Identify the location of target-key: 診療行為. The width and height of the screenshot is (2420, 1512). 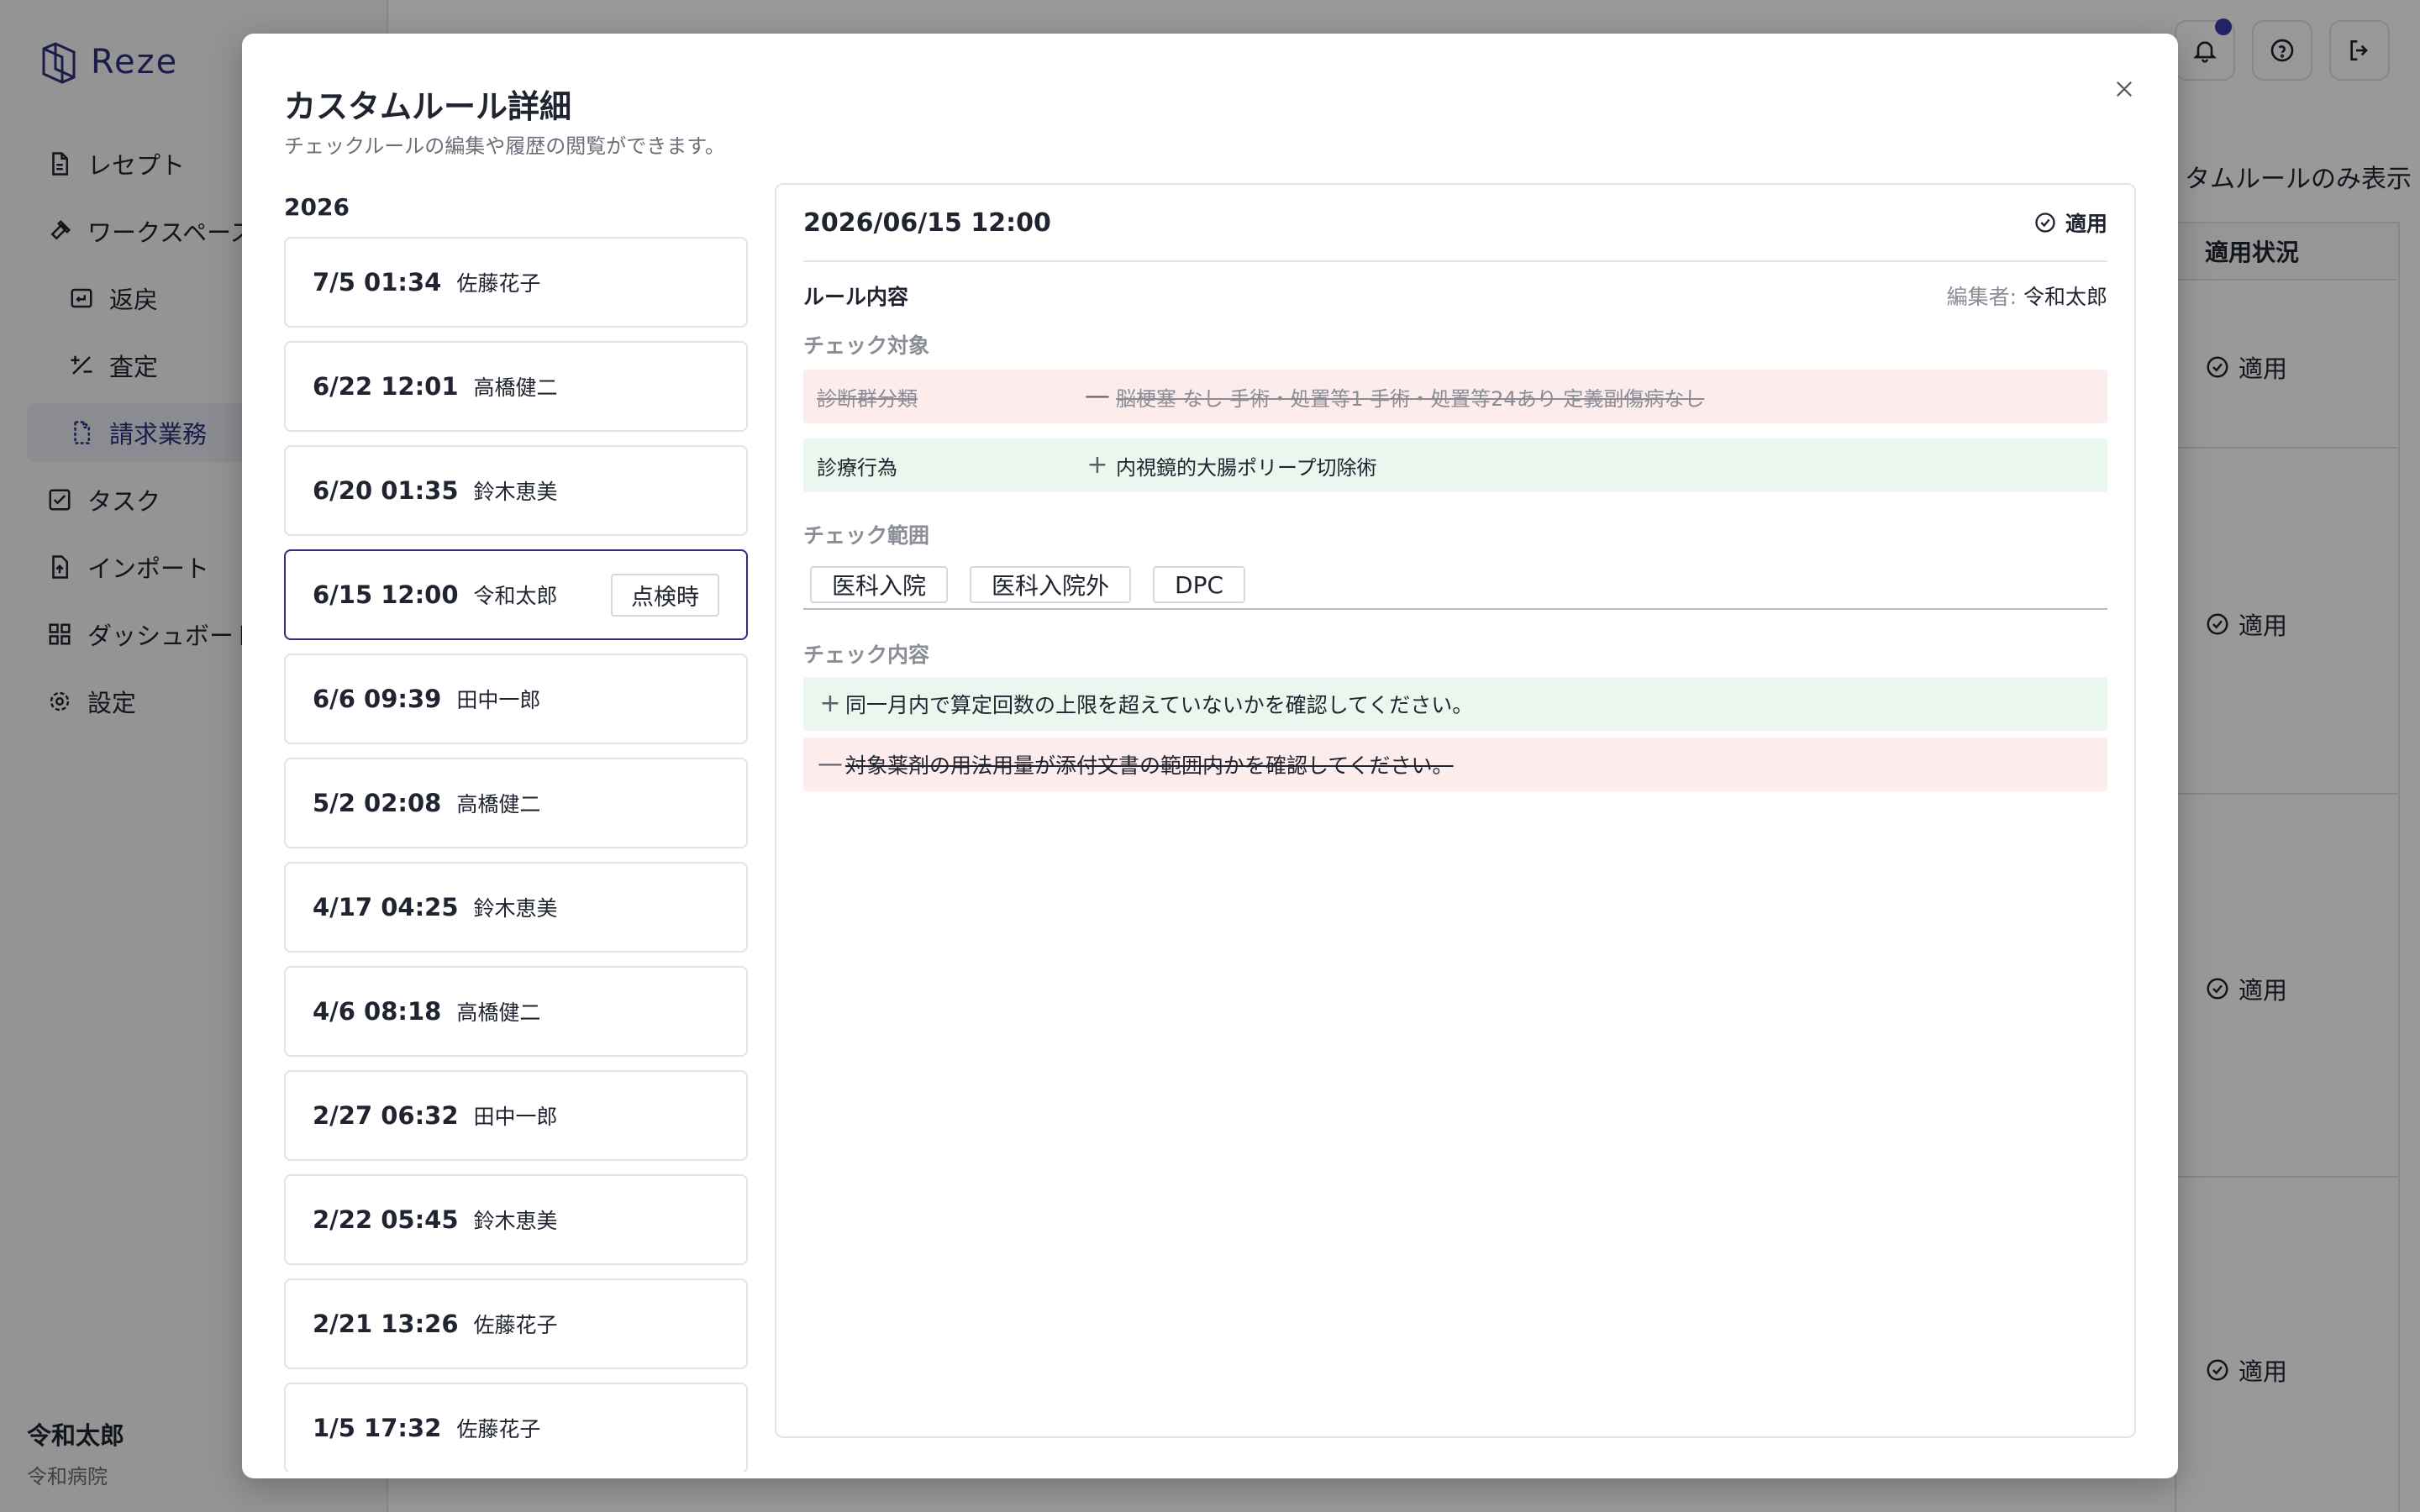
(857, 467).